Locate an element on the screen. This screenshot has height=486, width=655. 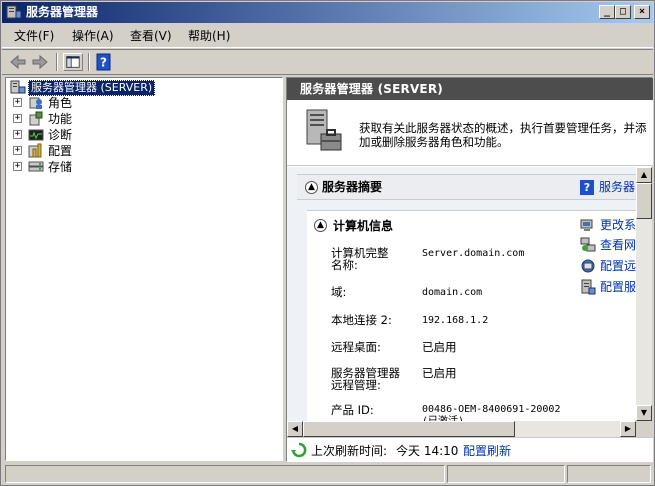
refresh-bar: 上次刷新时间: 今天 14:10 配置刷新 is located at coordinates (470, 449).